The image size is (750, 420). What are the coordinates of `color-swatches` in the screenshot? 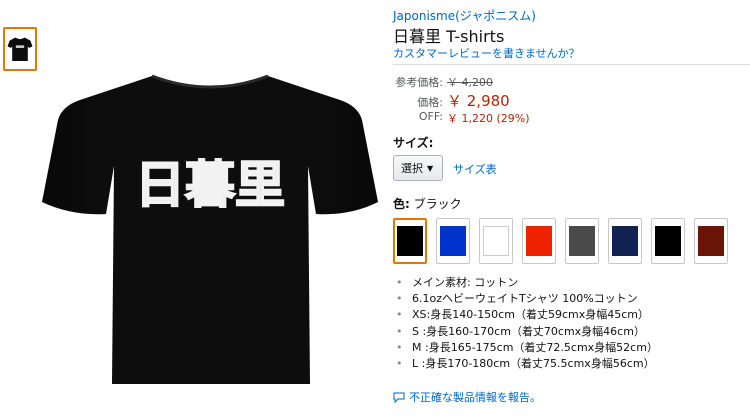 It's located at (560, 241).